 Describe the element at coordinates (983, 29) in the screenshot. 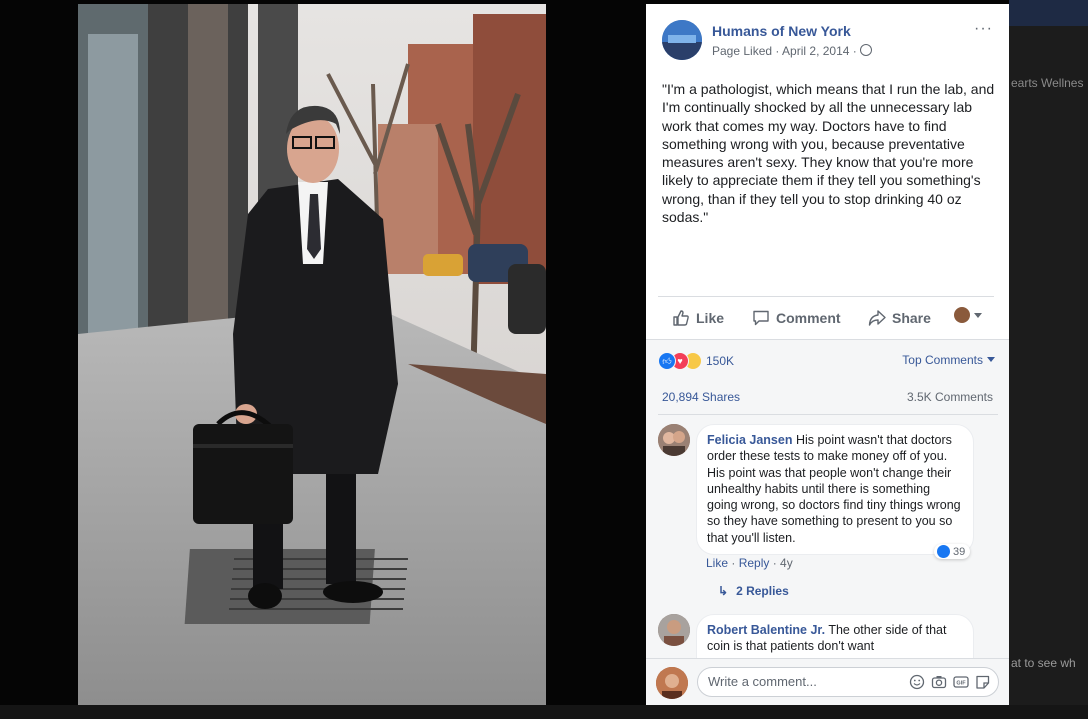

I see `more-icon: ···` at that location.